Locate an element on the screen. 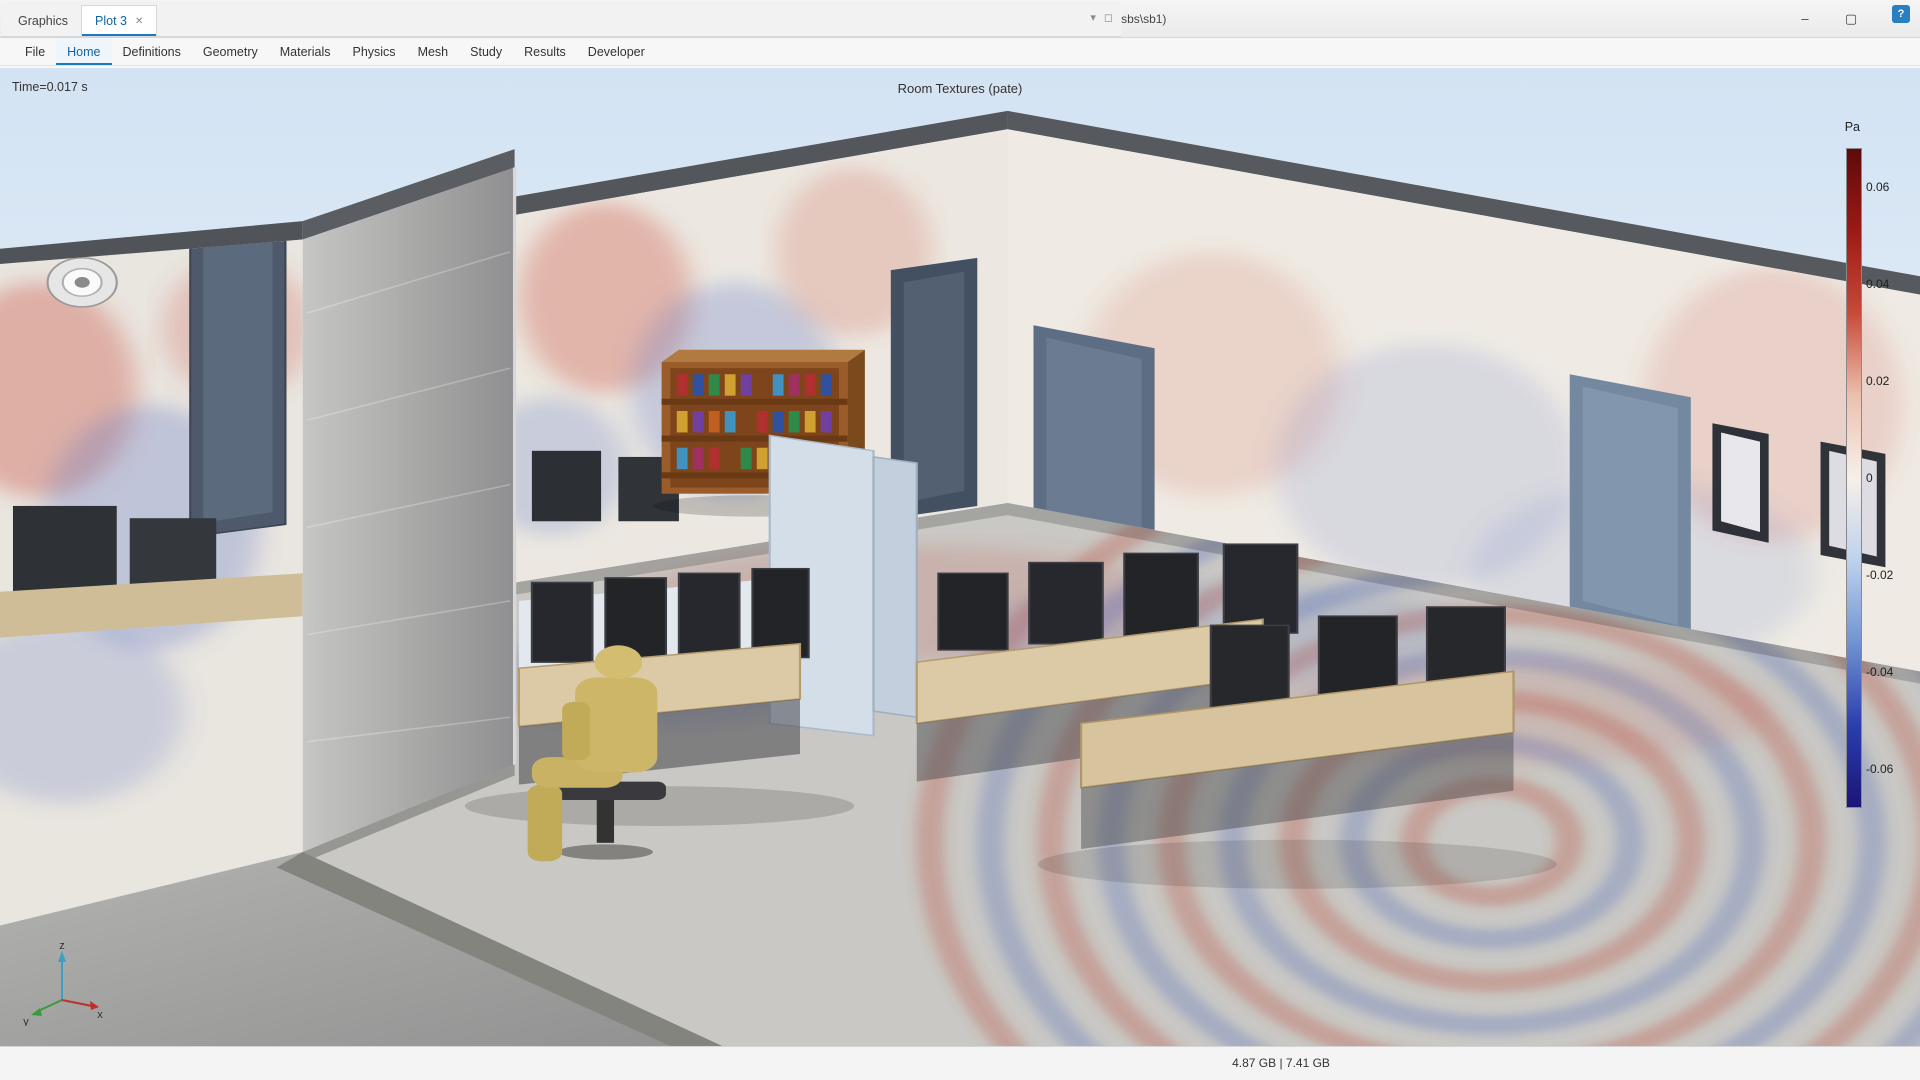  tab-label: Graphics is located at coordinates (43, 20).